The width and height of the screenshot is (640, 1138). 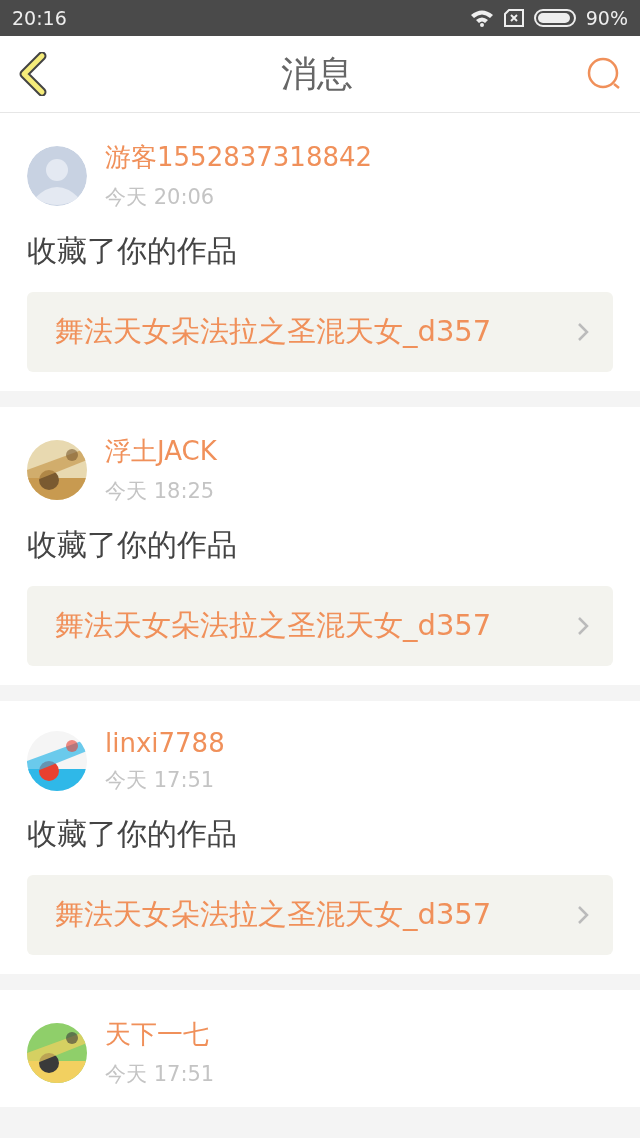 I want to click on back-button, so click(x=33, y=74).